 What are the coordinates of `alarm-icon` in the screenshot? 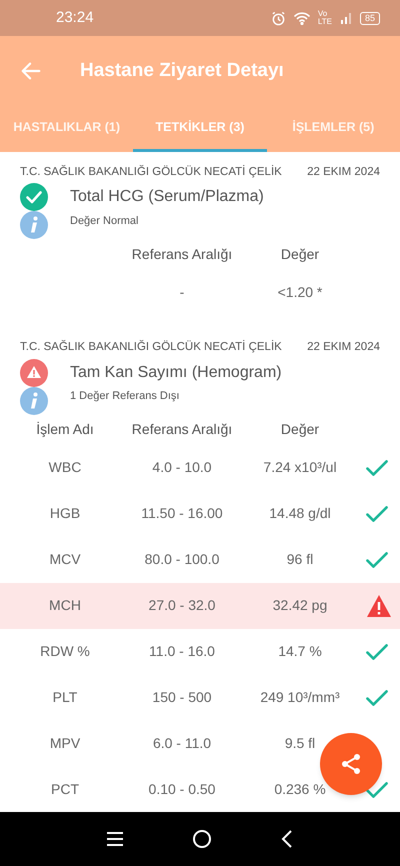 It's located at (278, 18).